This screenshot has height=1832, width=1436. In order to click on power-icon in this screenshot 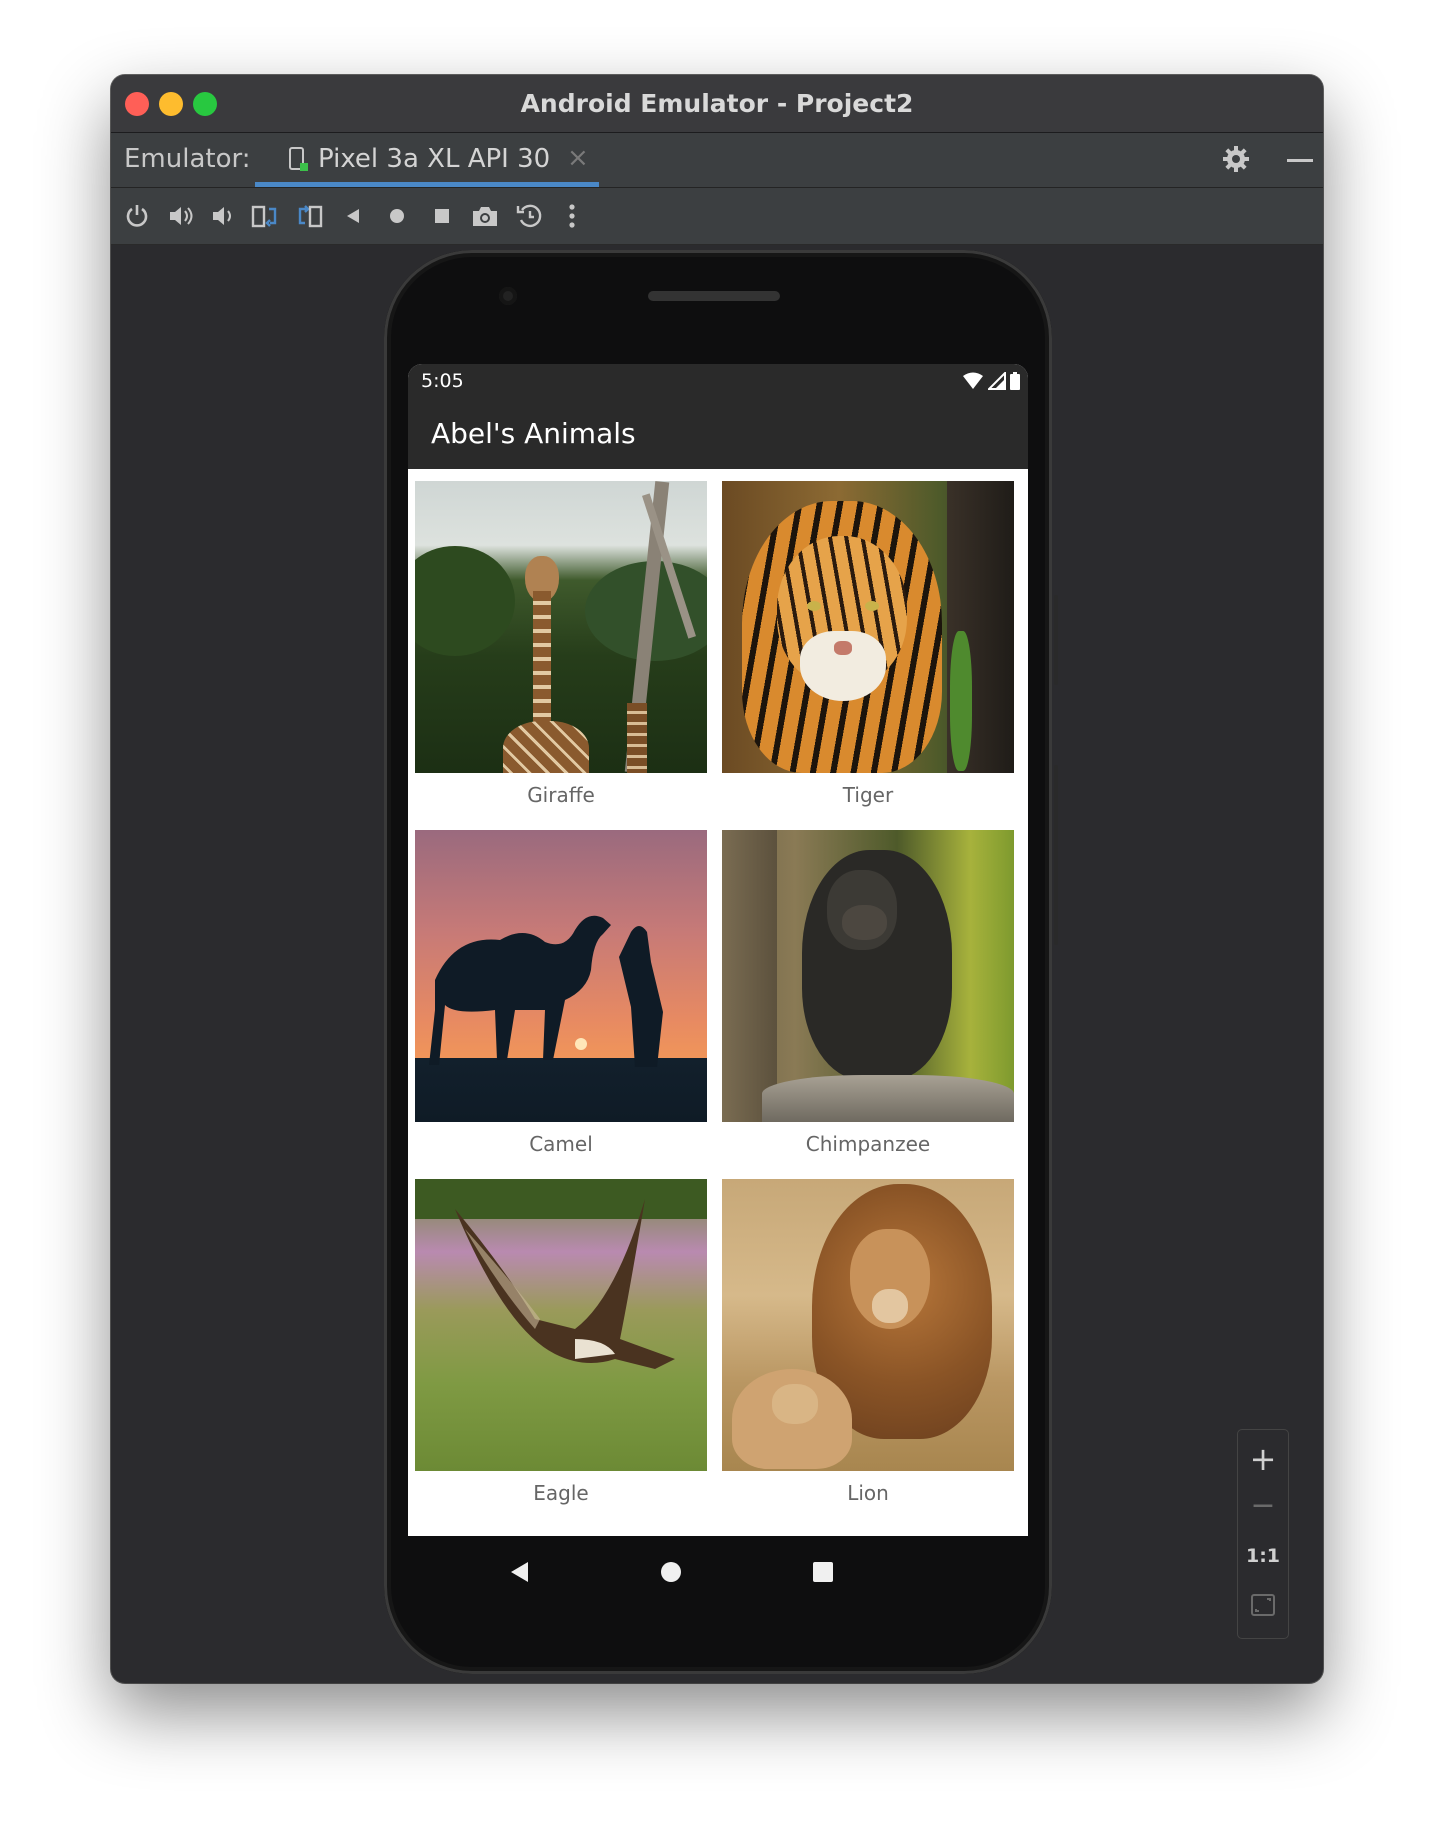, I will do `click(137, 216)`.